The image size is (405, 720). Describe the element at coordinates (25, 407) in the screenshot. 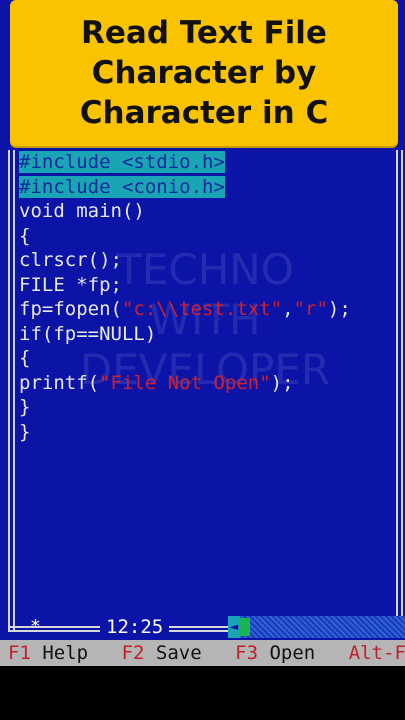

I see `code-line-11: }` at that location.